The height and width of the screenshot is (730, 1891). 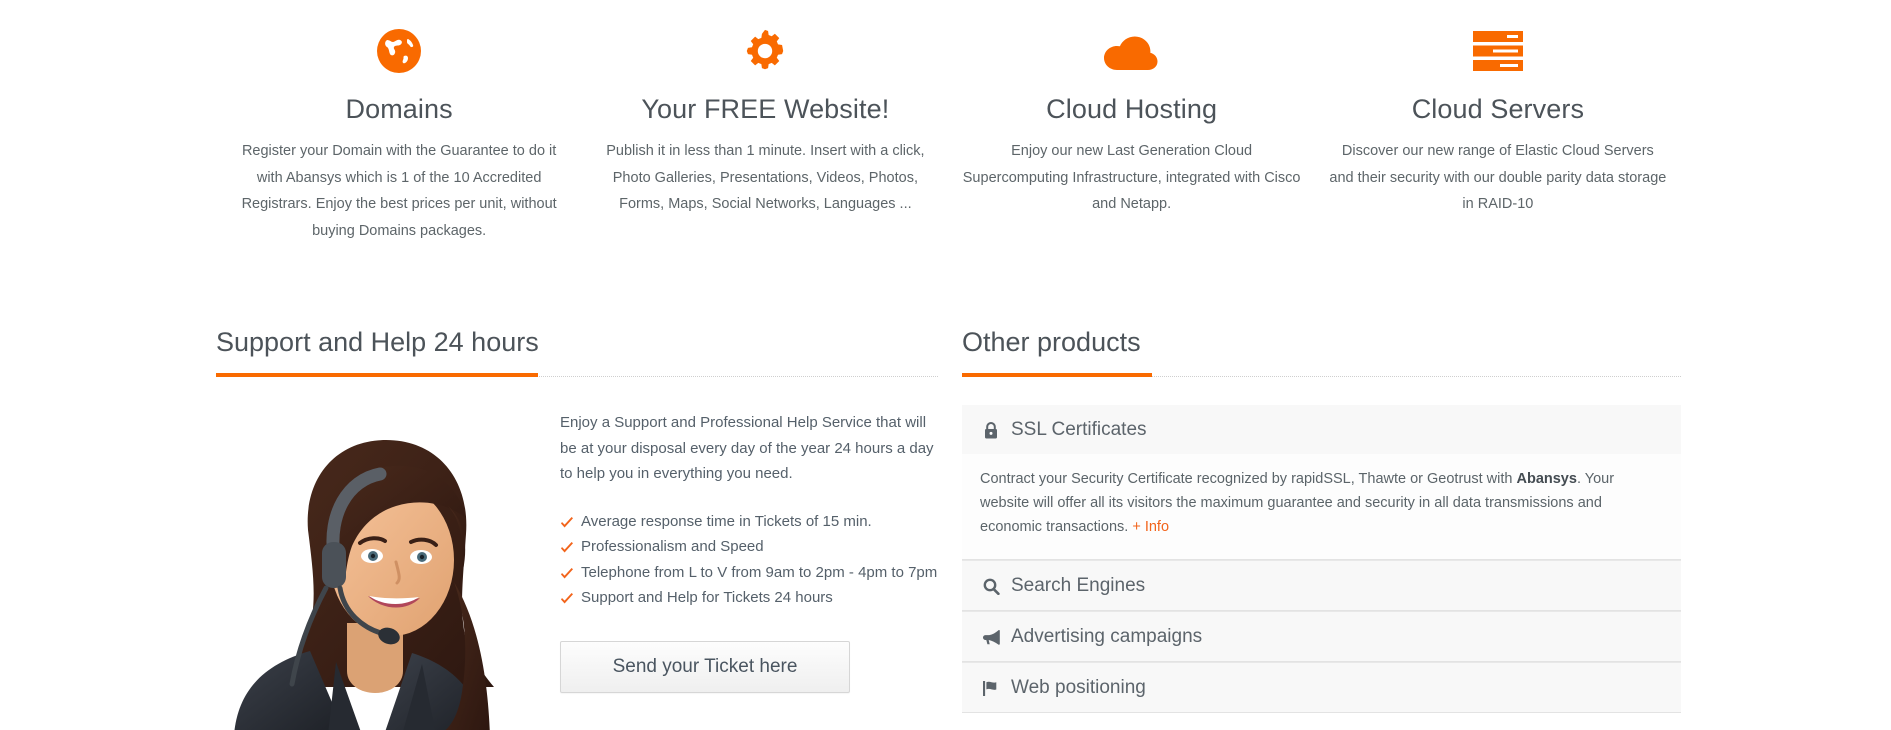 I want to click on accordion-header-web-positioning: Web positioning, so click(x=1321, y=687).